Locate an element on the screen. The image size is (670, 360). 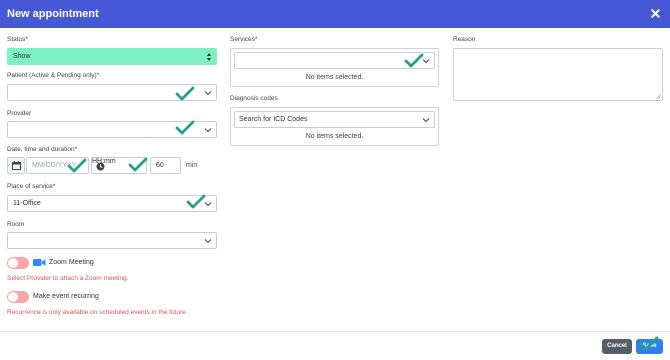
recurring-label: Make event recurring is located at coordinates (66, 296).